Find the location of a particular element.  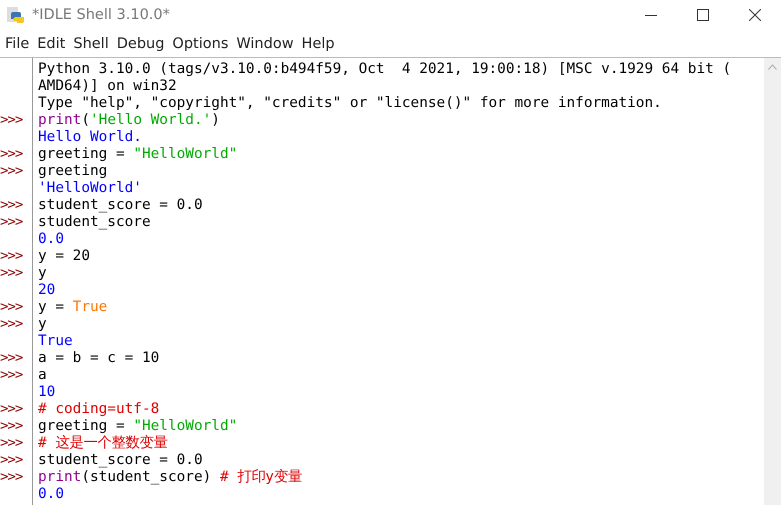

menu-item: Edit is located at coordinates (54, 44).